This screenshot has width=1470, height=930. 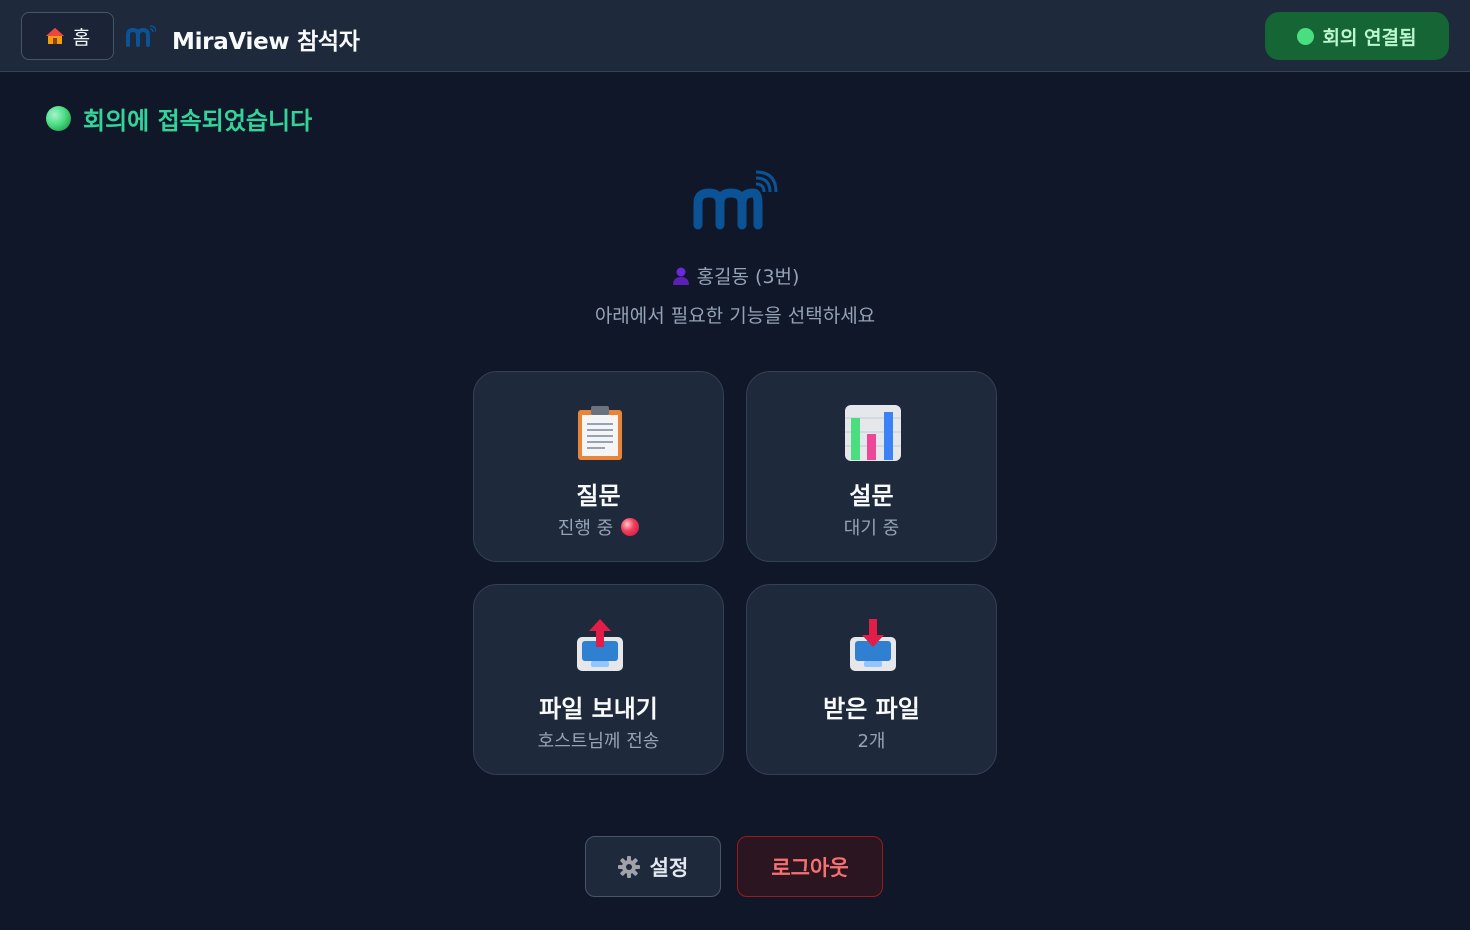 What do you see at coordinates (600, 433) in the screenshot?
I see `clipboard-icon` at bounding box center [600, 433].